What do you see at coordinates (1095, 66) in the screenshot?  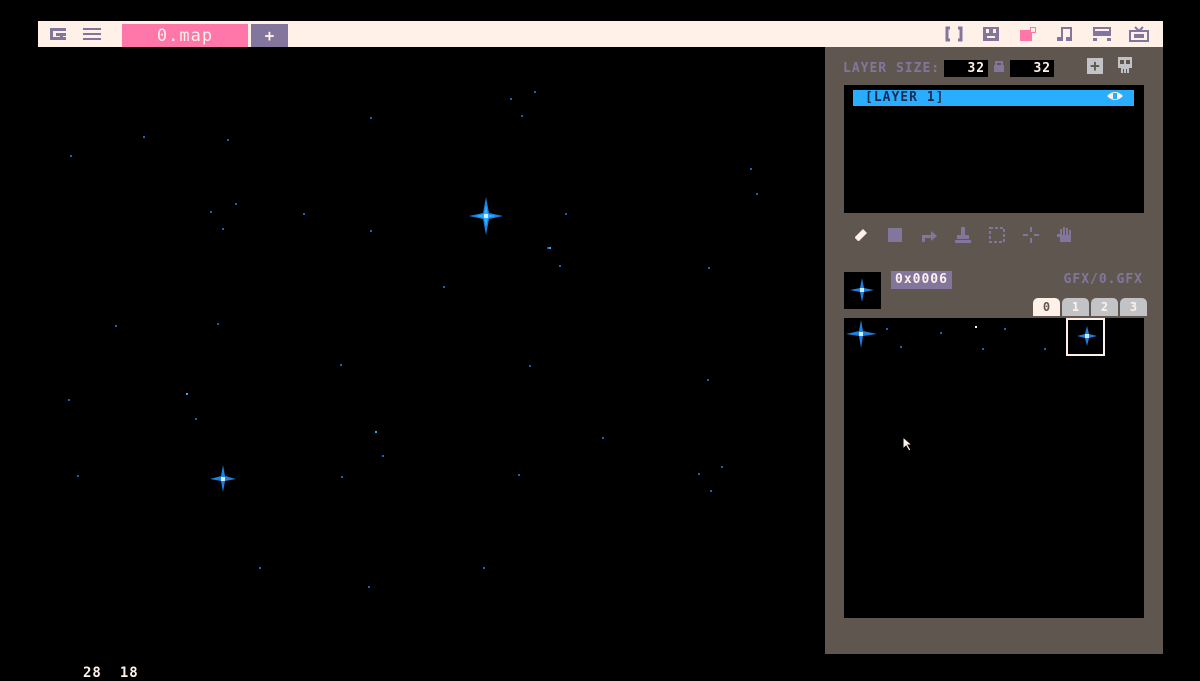 I see `add-layer-button: +` at bounding box center [1095, 66].